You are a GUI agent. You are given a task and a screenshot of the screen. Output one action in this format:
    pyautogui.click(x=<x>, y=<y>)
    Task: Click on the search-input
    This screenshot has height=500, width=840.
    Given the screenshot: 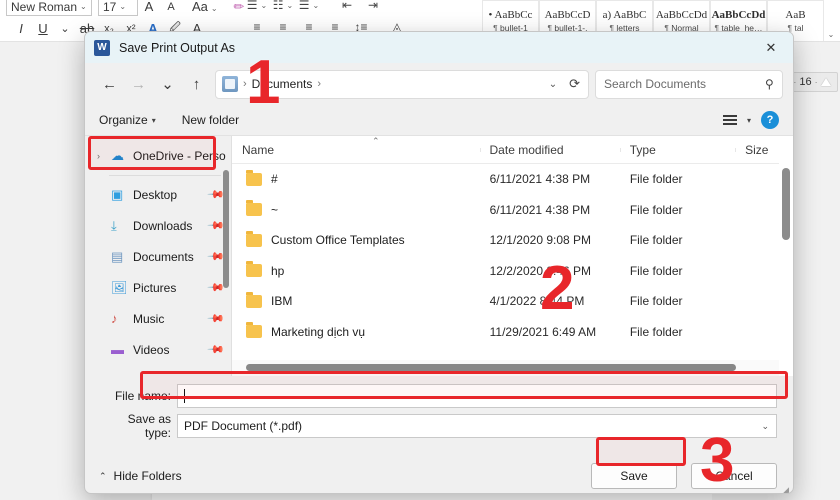 What is the action you would take?
    pyautogui.click(x=685, y=84)
    